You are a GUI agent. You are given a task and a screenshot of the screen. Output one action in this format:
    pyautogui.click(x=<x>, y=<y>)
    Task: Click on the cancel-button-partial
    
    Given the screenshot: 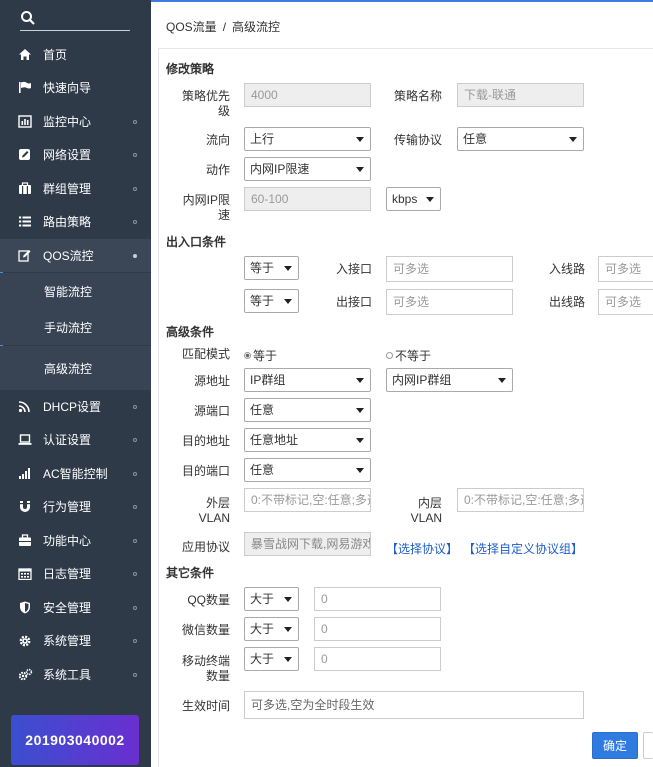 What is the action you would take?
    pyautogui.click(x=648, y=745)
    